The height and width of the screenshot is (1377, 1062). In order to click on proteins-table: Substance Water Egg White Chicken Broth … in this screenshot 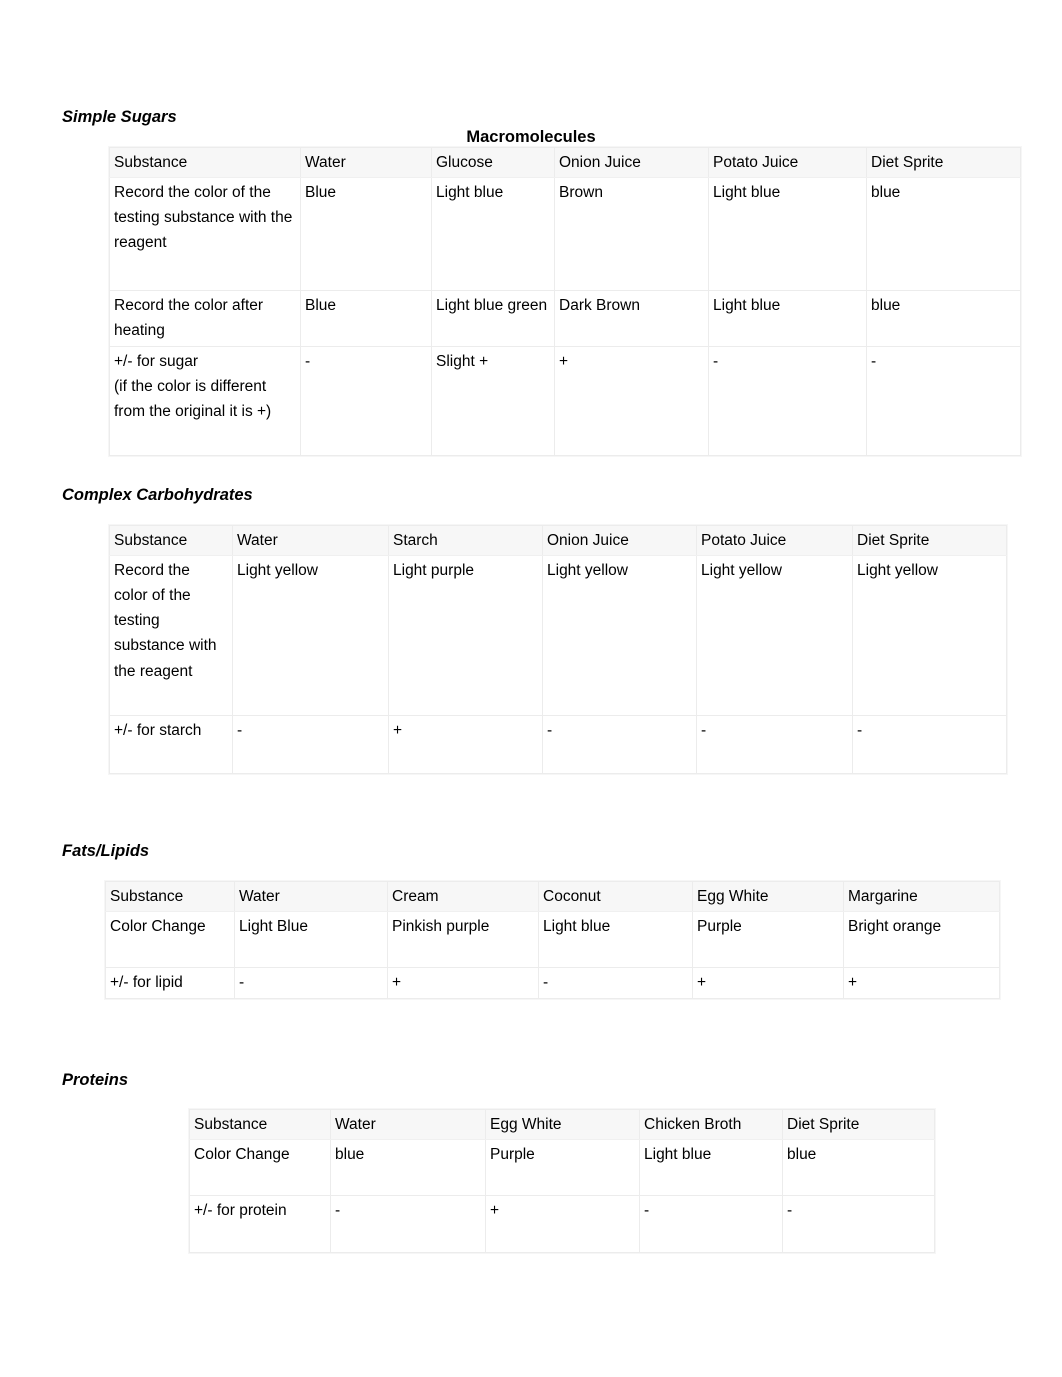, I will do `click(562, 1181)`.